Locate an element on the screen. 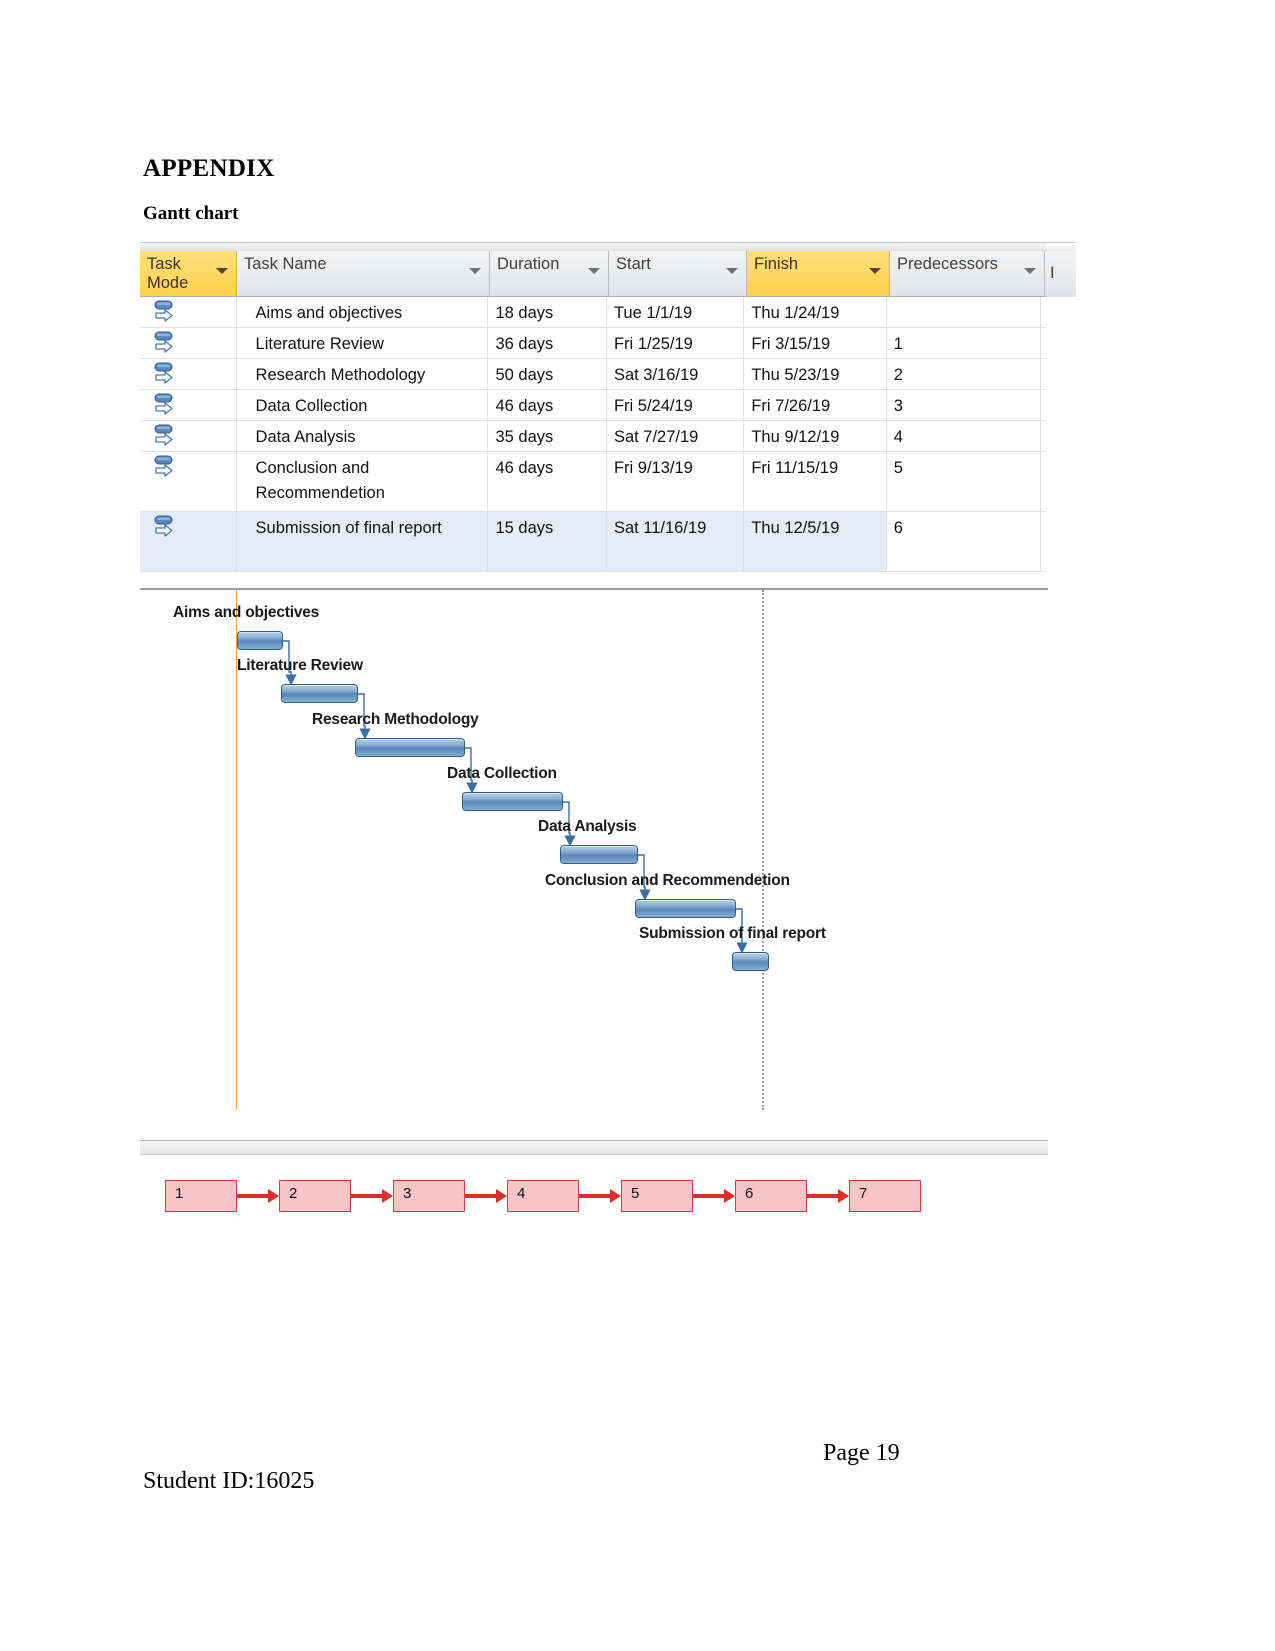 The width and height of the screenshot is (1275, 1651). cell-predecessors: 4 is located at coordinates (963, 436).